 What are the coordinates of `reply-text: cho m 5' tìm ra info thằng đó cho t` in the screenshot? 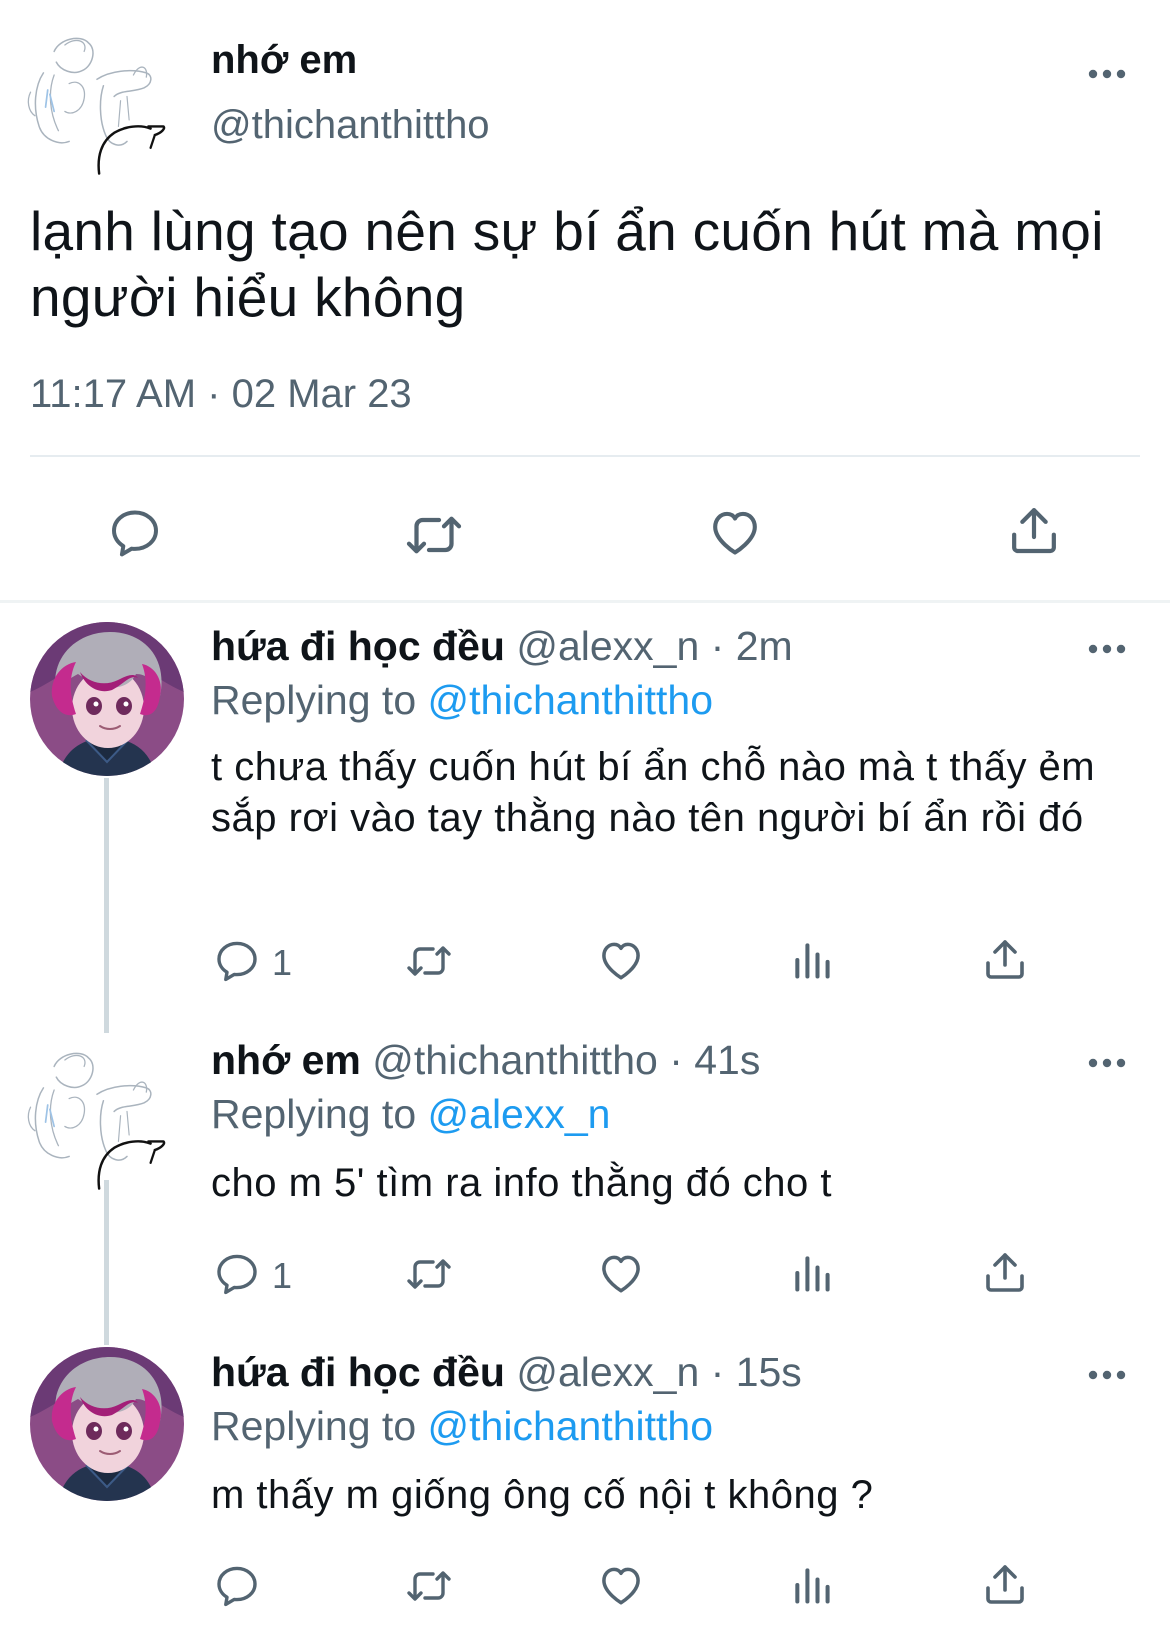 It's located at (522, 1183).